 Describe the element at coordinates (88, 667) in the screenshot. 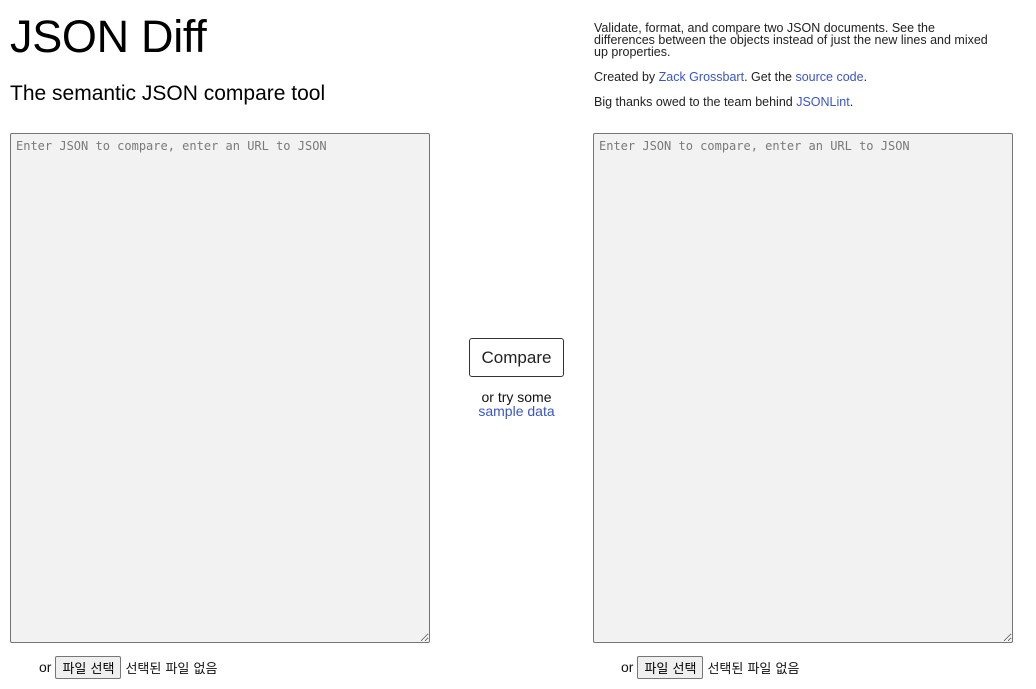

I see `left-choose-file-button: 파일 선택` at that location.